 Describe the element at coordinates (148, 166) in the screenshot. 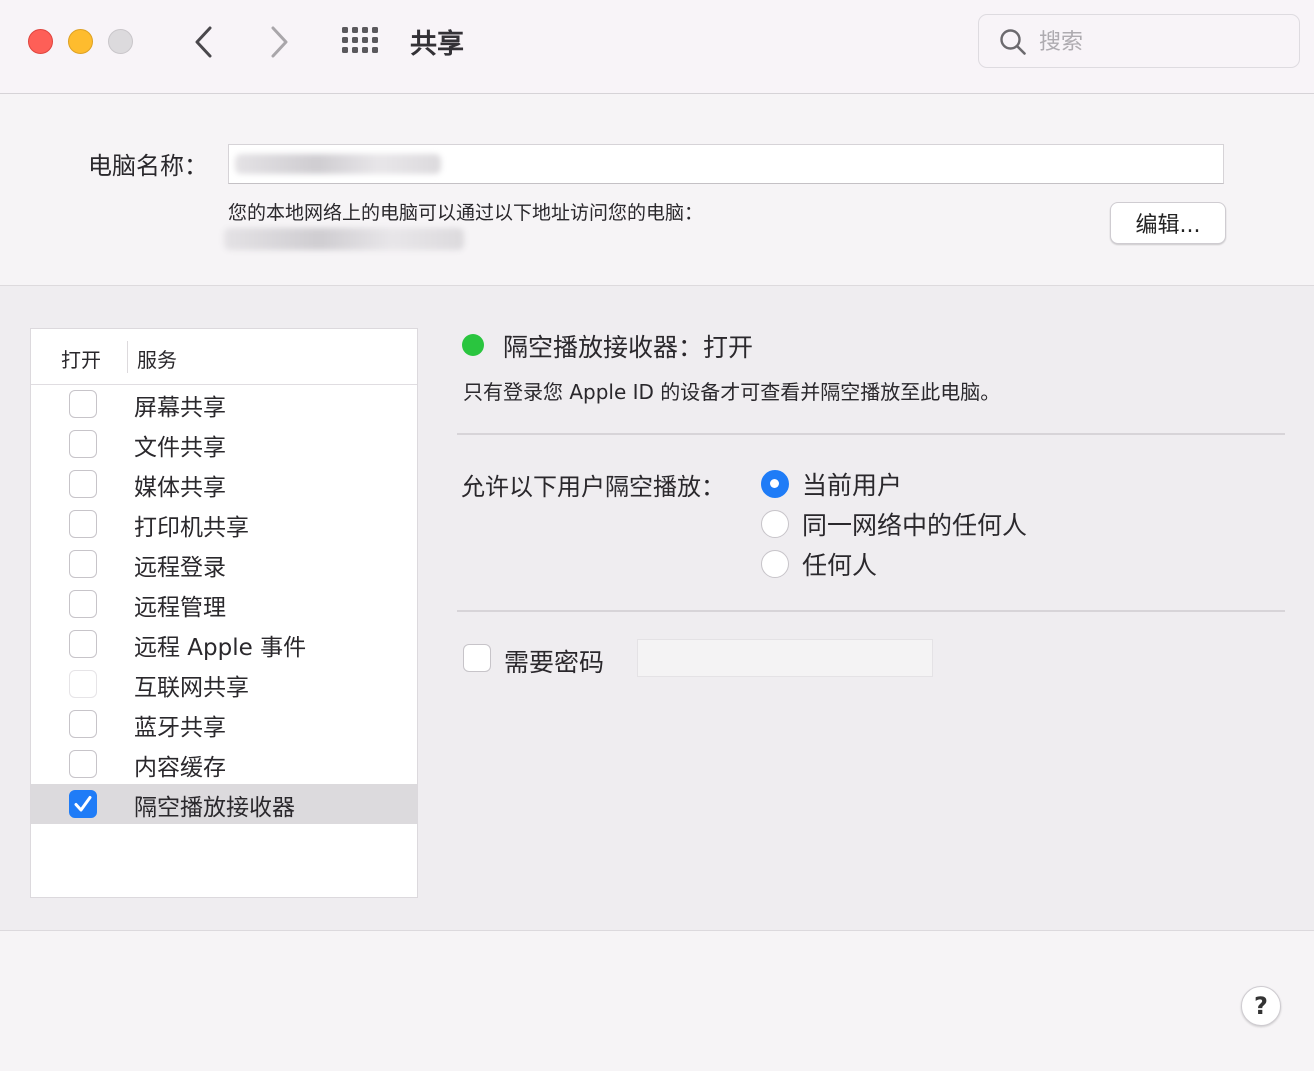

I see `computer-name-label: 电脑名称：` at that location.